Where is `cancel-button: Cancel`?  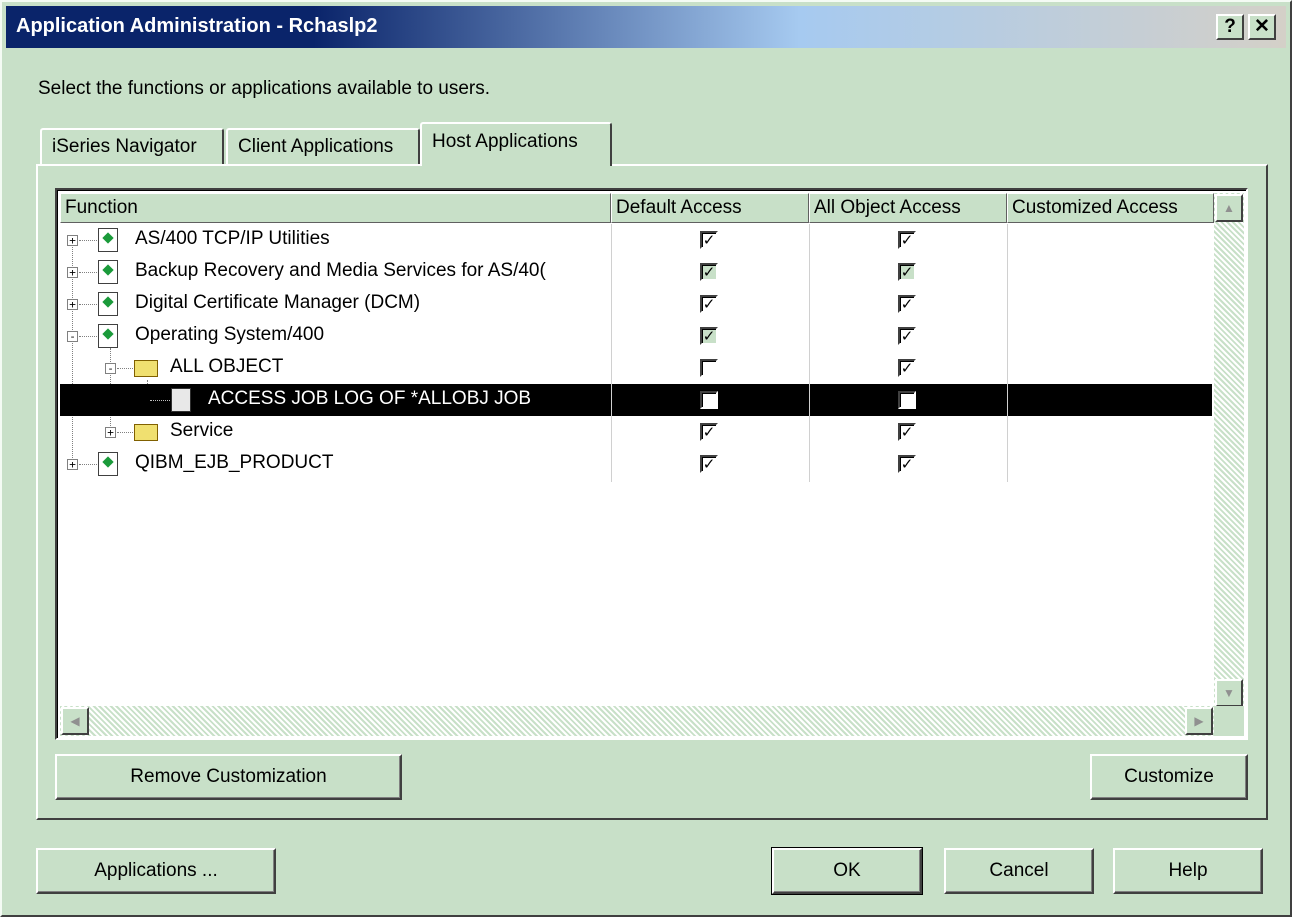
cancel-button: Cancel is located at coordinates (1019, 871).